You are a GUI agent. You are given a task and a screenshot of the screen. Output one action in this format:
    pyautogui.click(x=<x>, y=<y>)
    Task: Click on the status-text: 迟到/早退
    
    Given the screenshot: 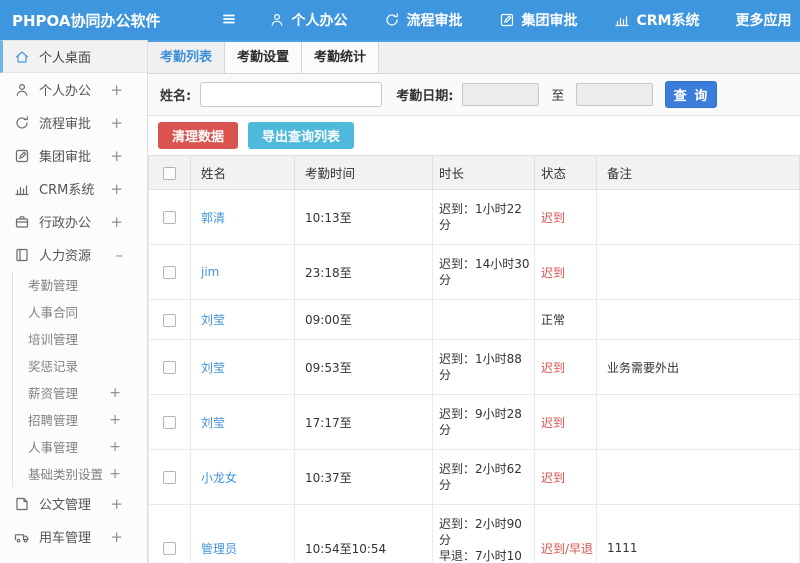 What is the action you would take?
    pyautogui.click(x=565, y=533)
    